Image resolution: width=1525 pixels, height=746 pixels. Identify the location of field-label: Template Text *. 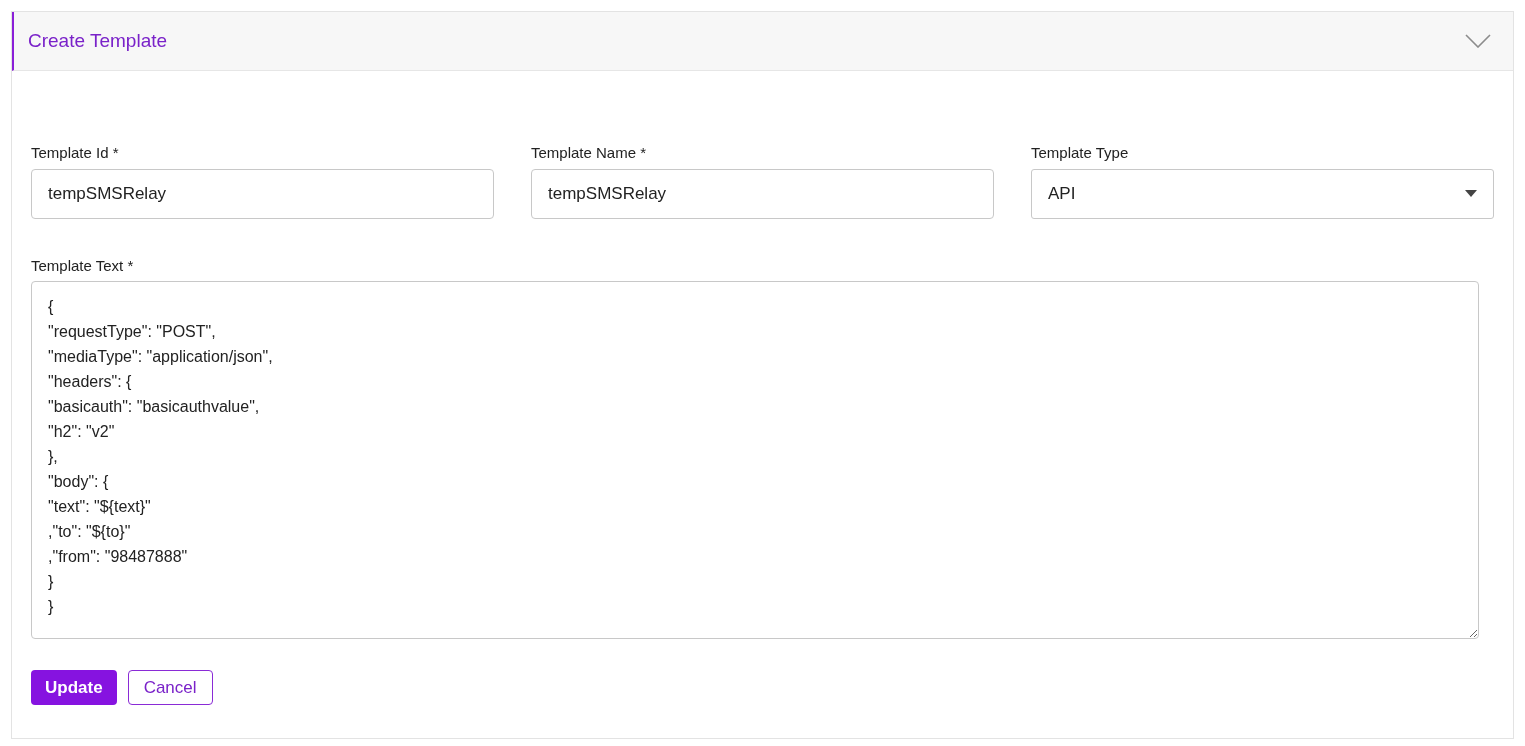
(83, 265).